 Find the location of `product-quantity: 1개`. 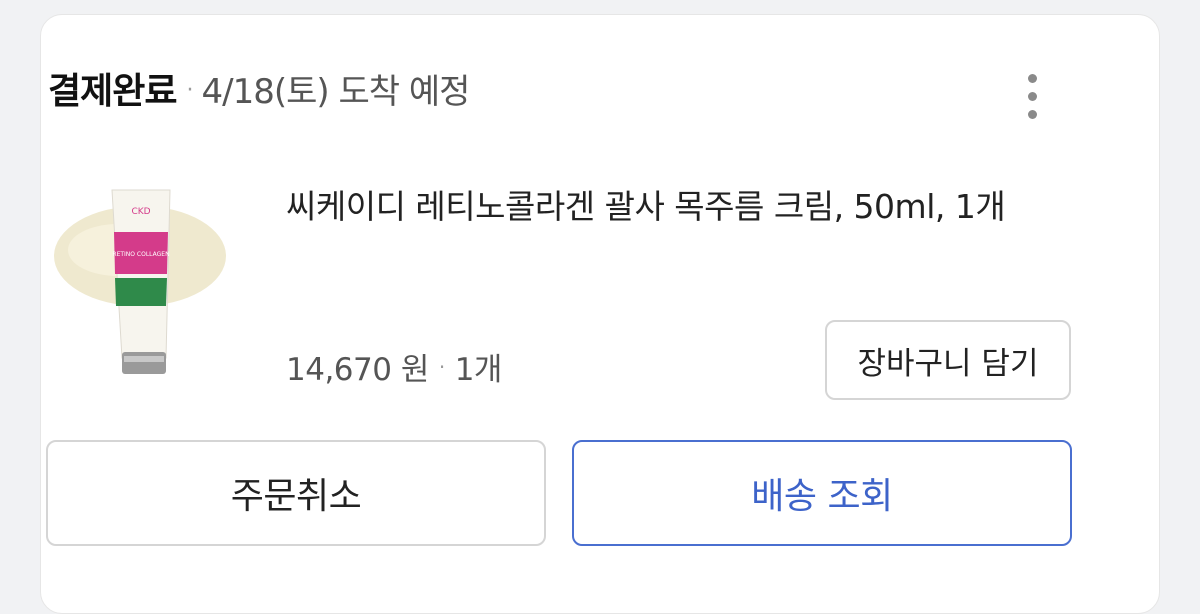

product-quantity: 1개 is located at coordinates (478, 370).